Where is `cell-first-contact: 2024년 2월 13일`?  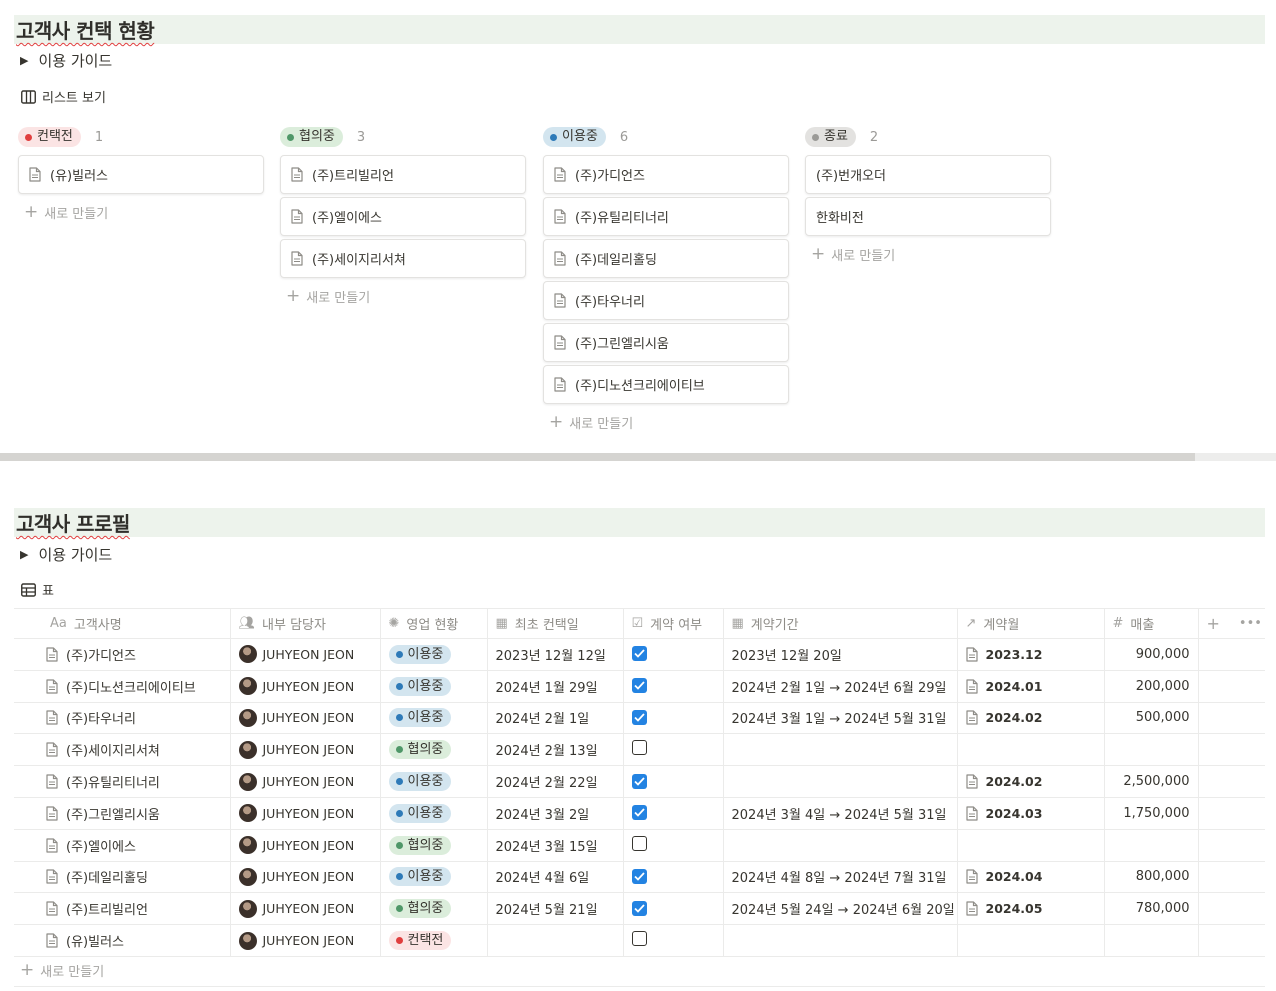 cell-first-contact: 2024년 2월 13일 is located at coordinates (555, 750).